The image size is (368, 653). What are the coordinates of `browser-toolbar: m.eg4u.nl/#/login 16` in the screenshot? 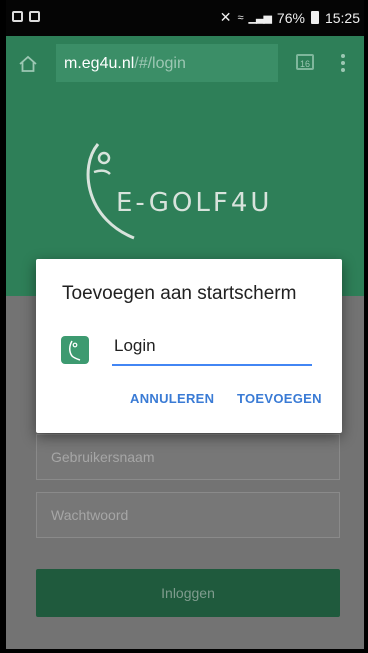 It's located at (185, 64).